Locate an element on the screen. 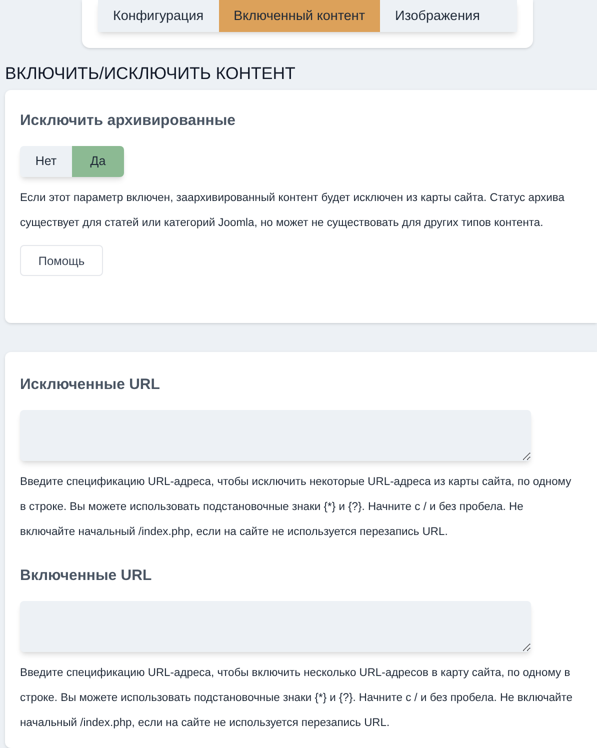 This screenshot has height=748, width=597. toggle-option: Да is located at coordinates (98, 161).